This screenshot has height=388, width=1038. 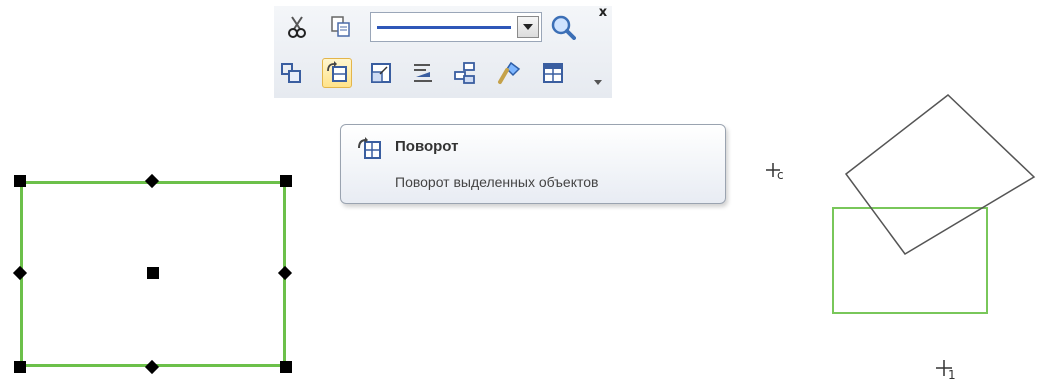 I want to click on resize-handle-top-left, so click(x=20, y=181).